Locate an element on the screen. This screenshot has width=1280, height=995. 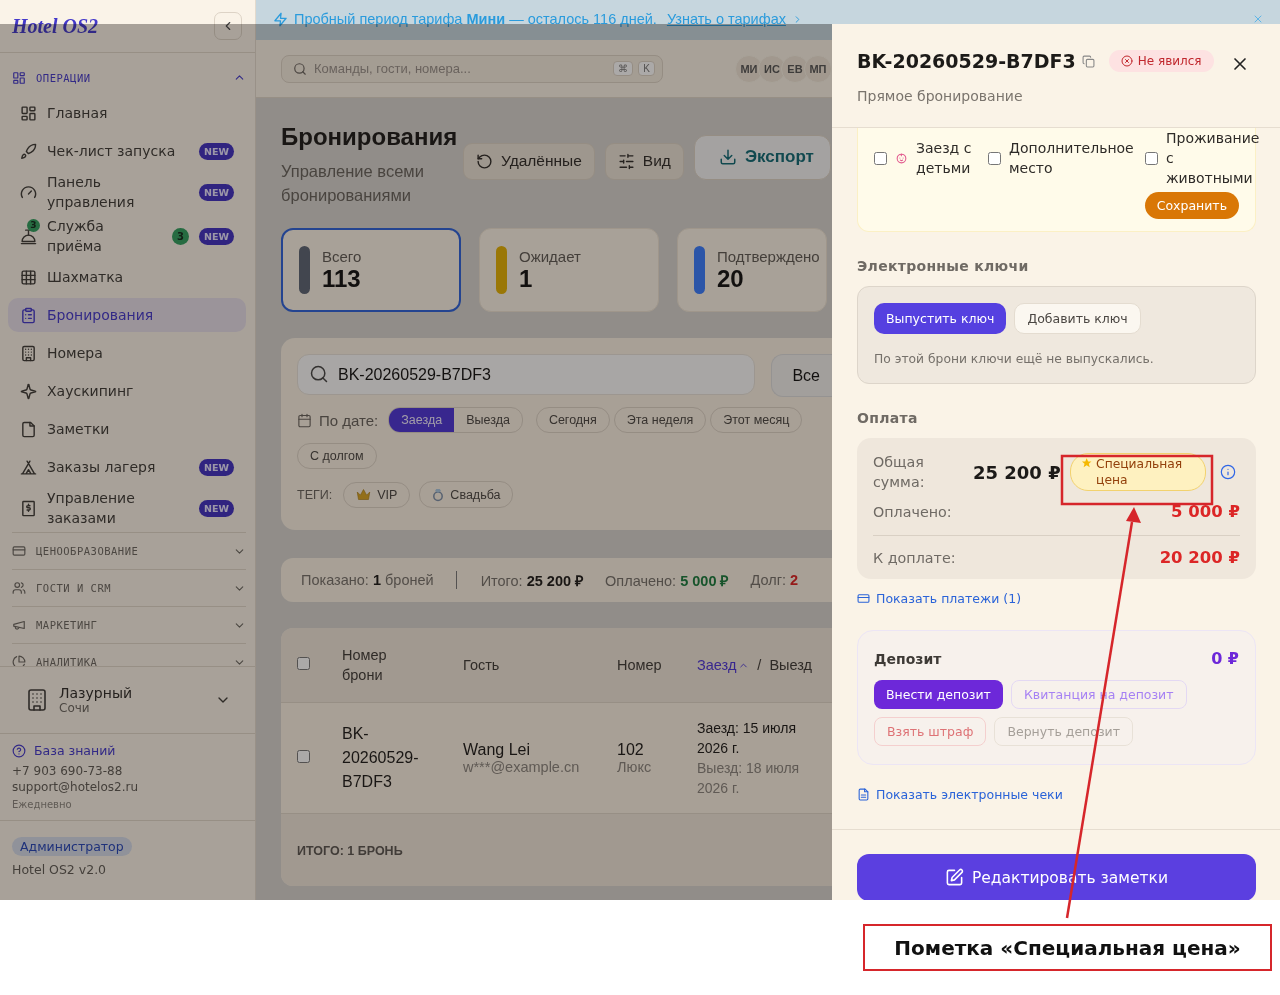
column-header: Заезд is located at coordinates (723, 665).